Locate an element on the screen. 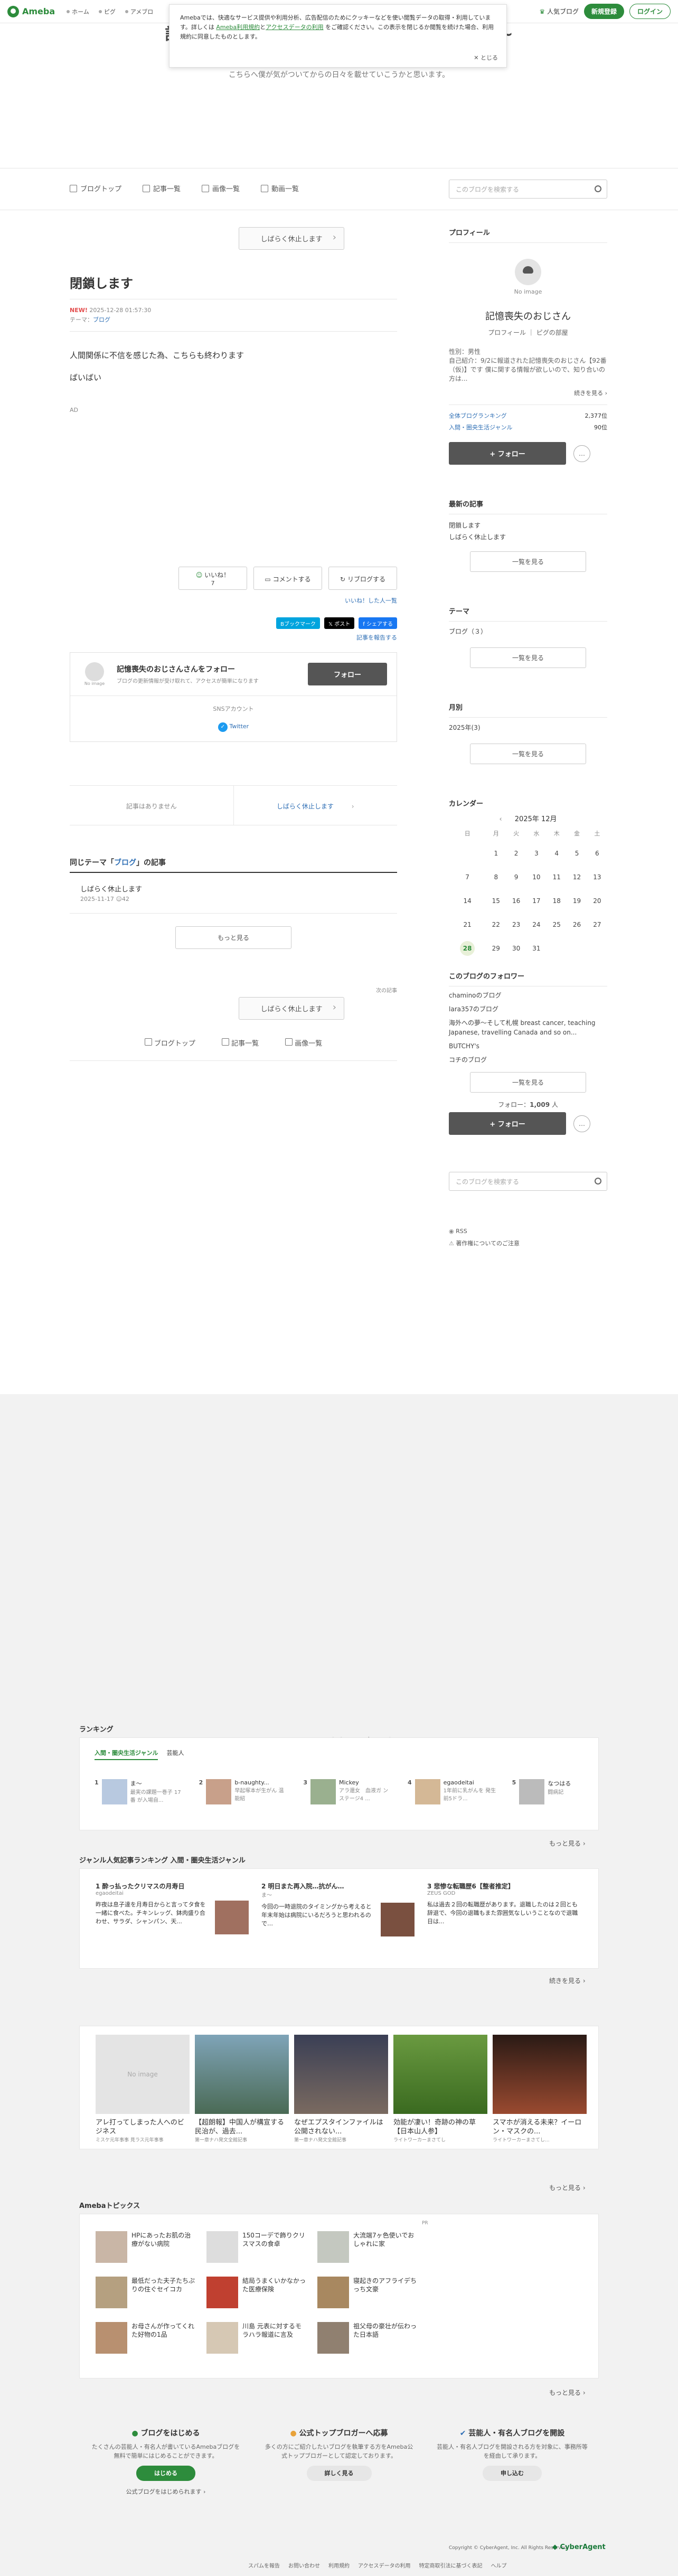 The height and width of the screenshot is (2576, 678). theme-item: ブログ（３） is located at coordinates (528, 631).